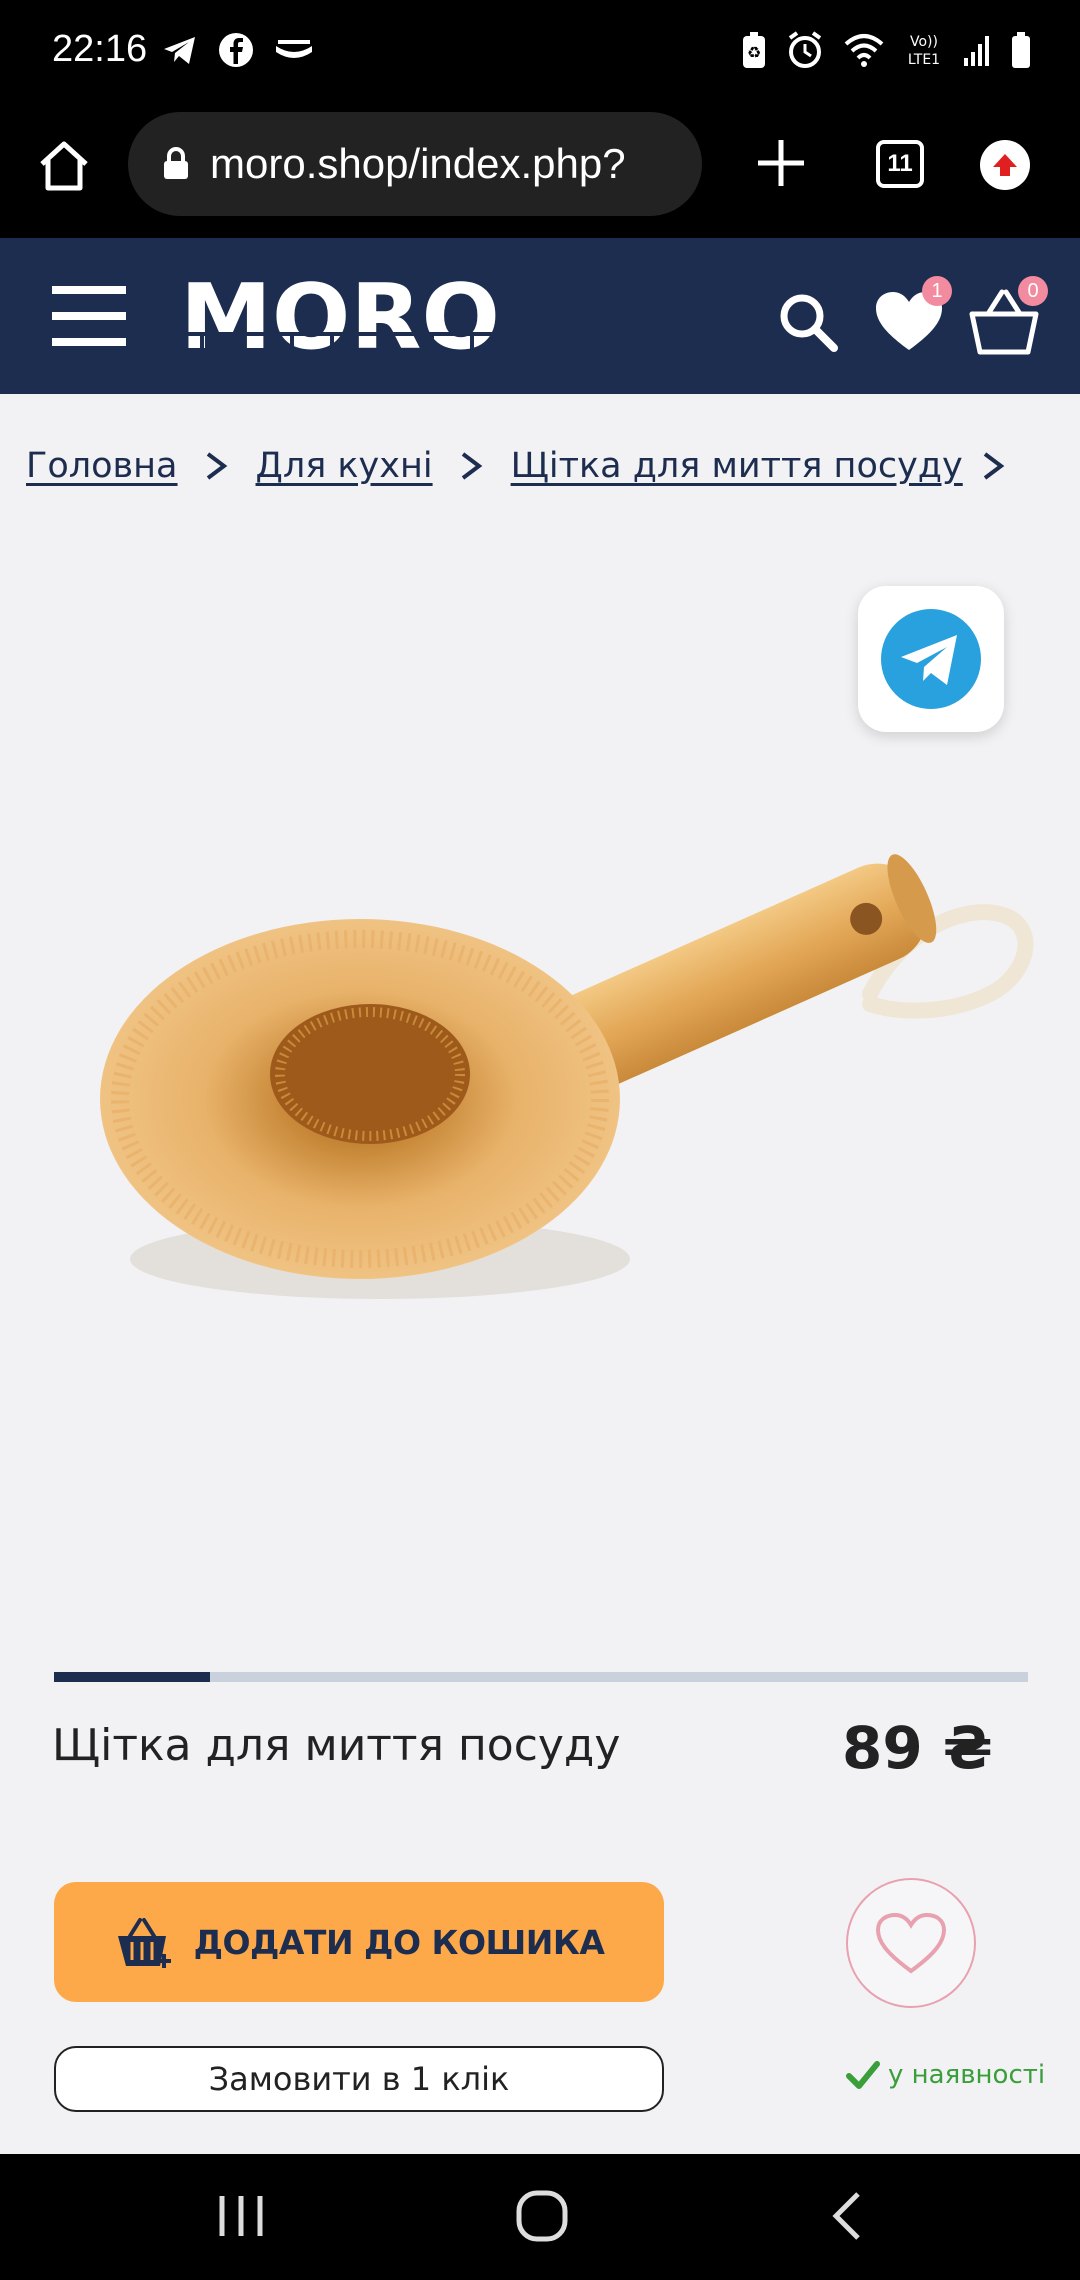  I want to click on site-header: MORO, so click(540, 316).